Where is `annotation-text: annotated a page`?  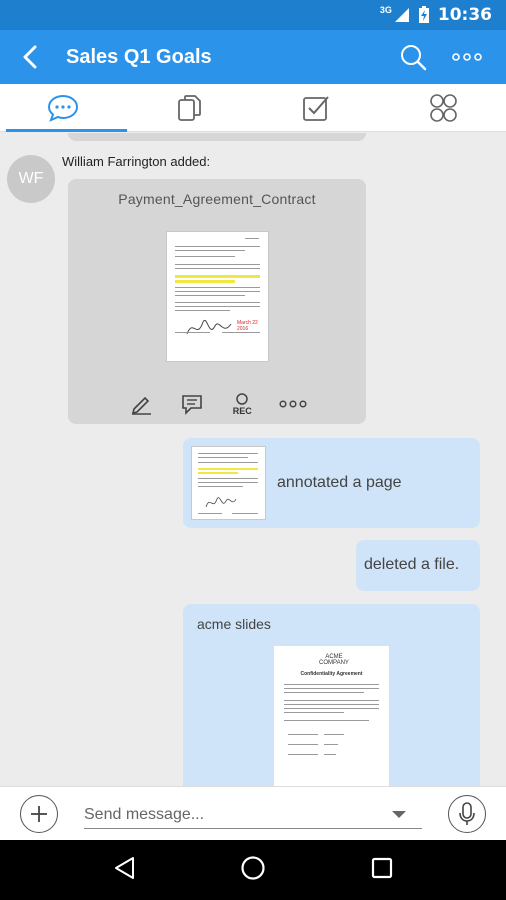
annotation-text: annotated a page is located at coordinates (339, 482).